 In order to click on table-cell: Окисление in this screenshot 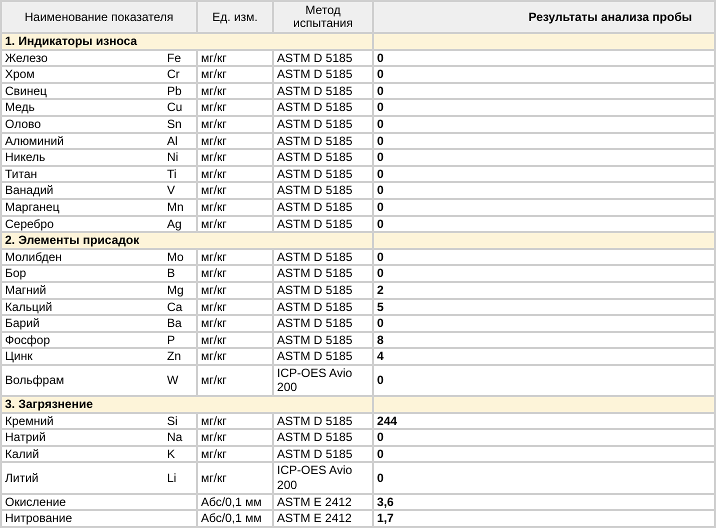, I will do `click(82, 502)`.